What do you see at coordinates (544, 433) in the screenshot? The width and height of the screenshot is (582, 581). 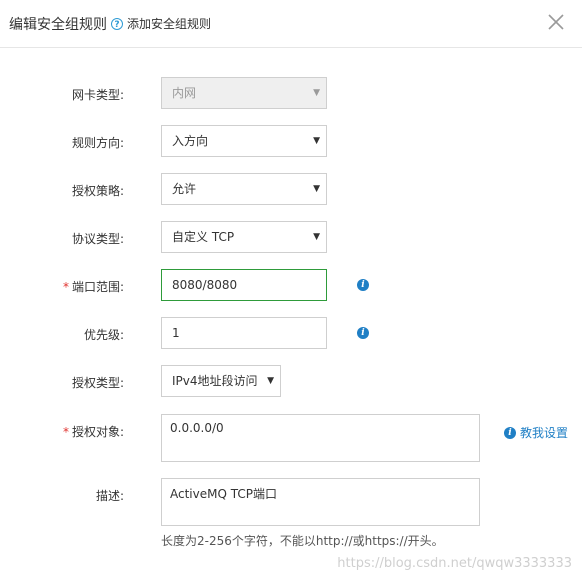 I see `teach-me-label: 教我设置` at bounding box center [544, 433].